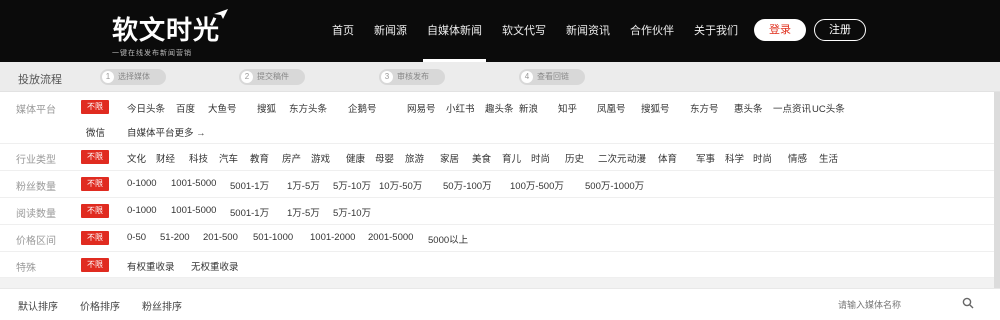 The width and height of the screenshot is (1000, 320). I want to click on filter-option: 大鱼号, so click(222, 108).